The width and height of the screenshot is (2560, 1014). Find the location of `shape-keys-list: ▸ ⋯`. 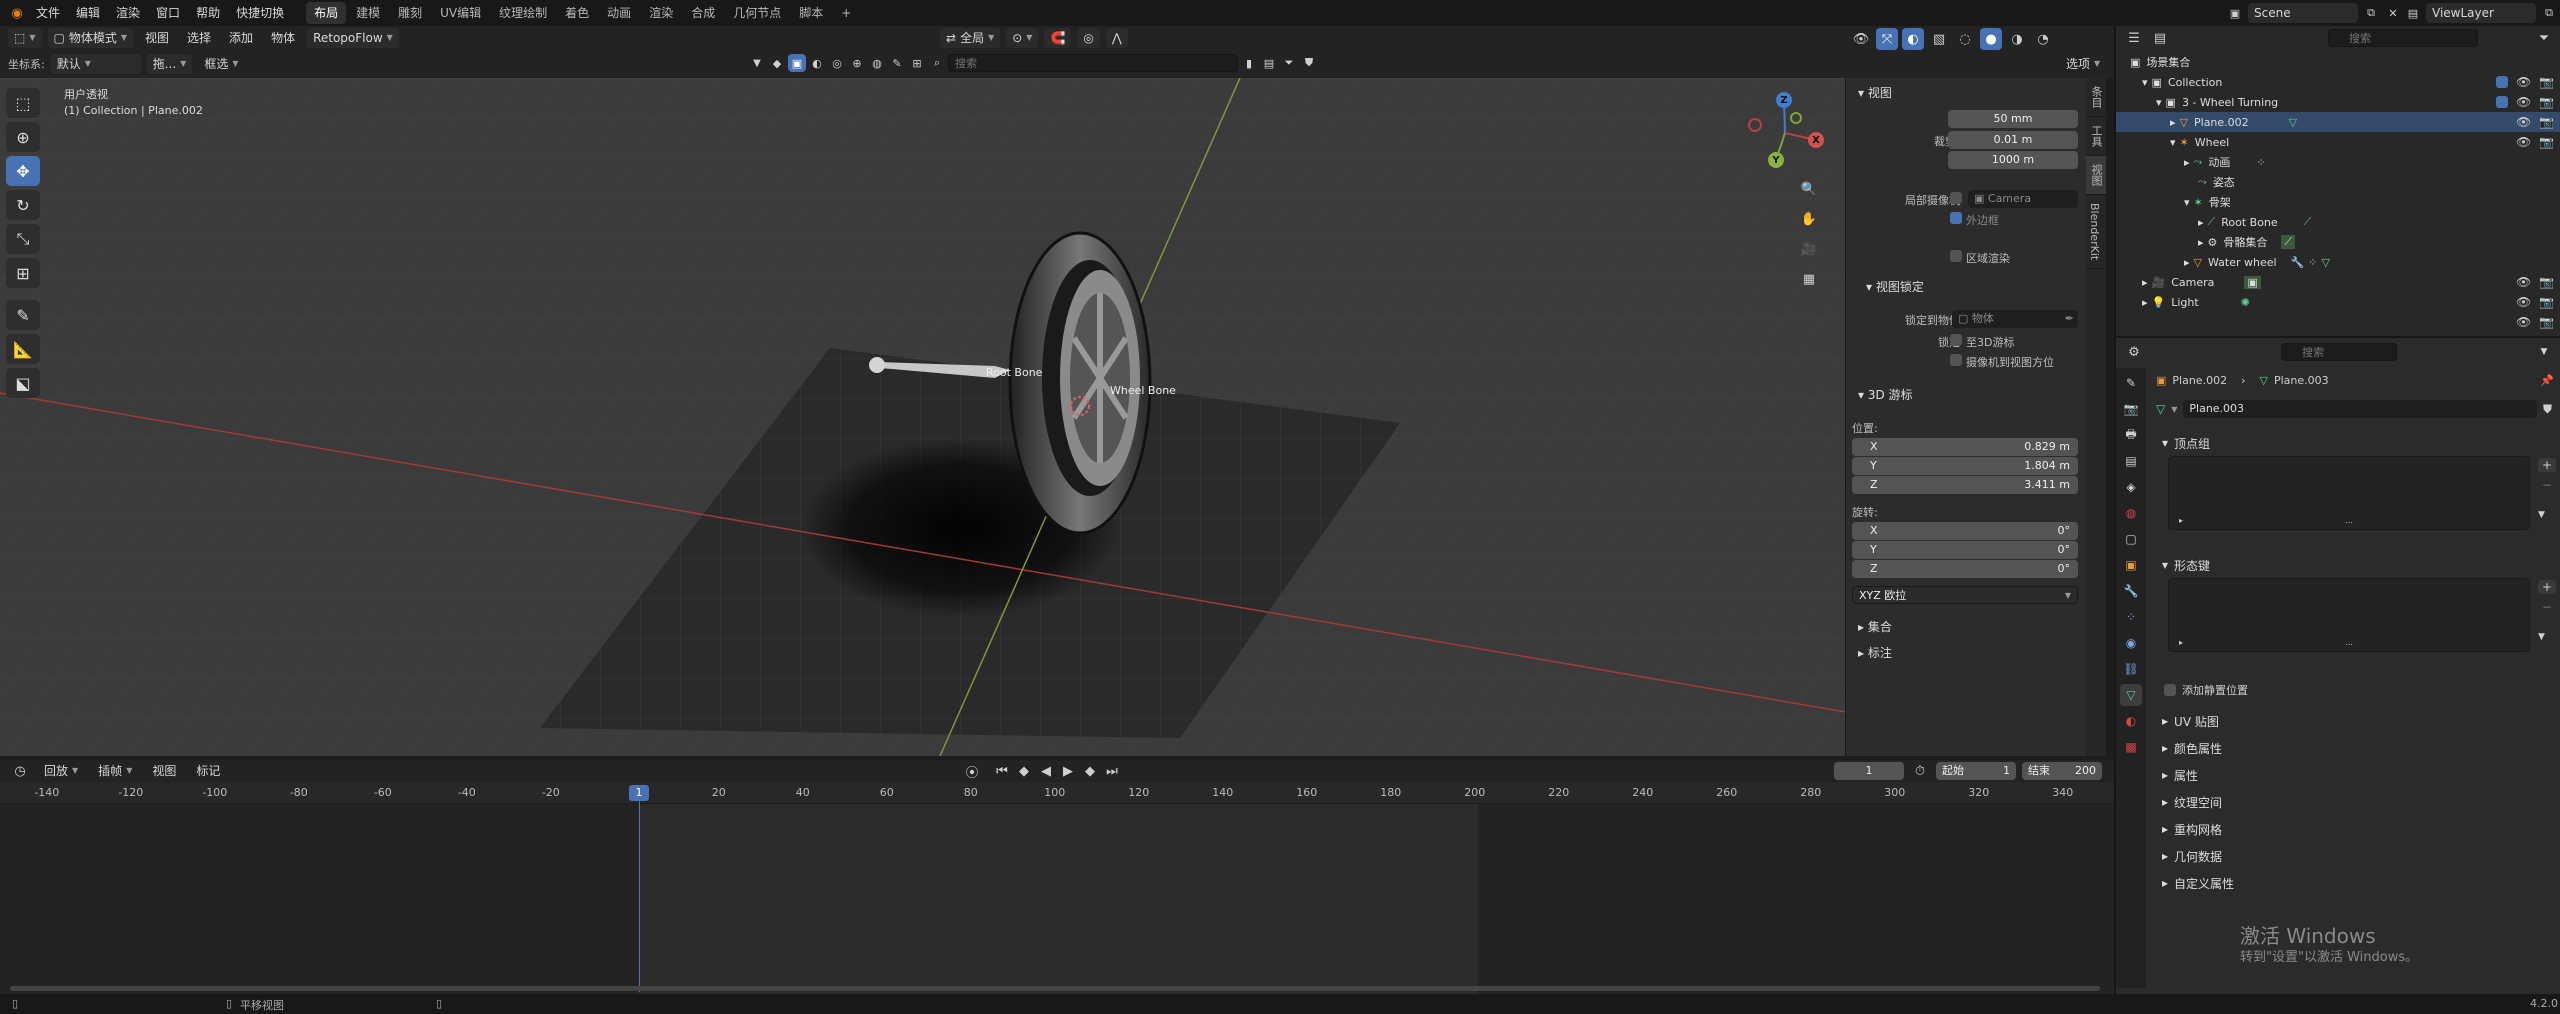

shape-keys-list: ▸ ⋯ is located at coordinates (2349, 615).